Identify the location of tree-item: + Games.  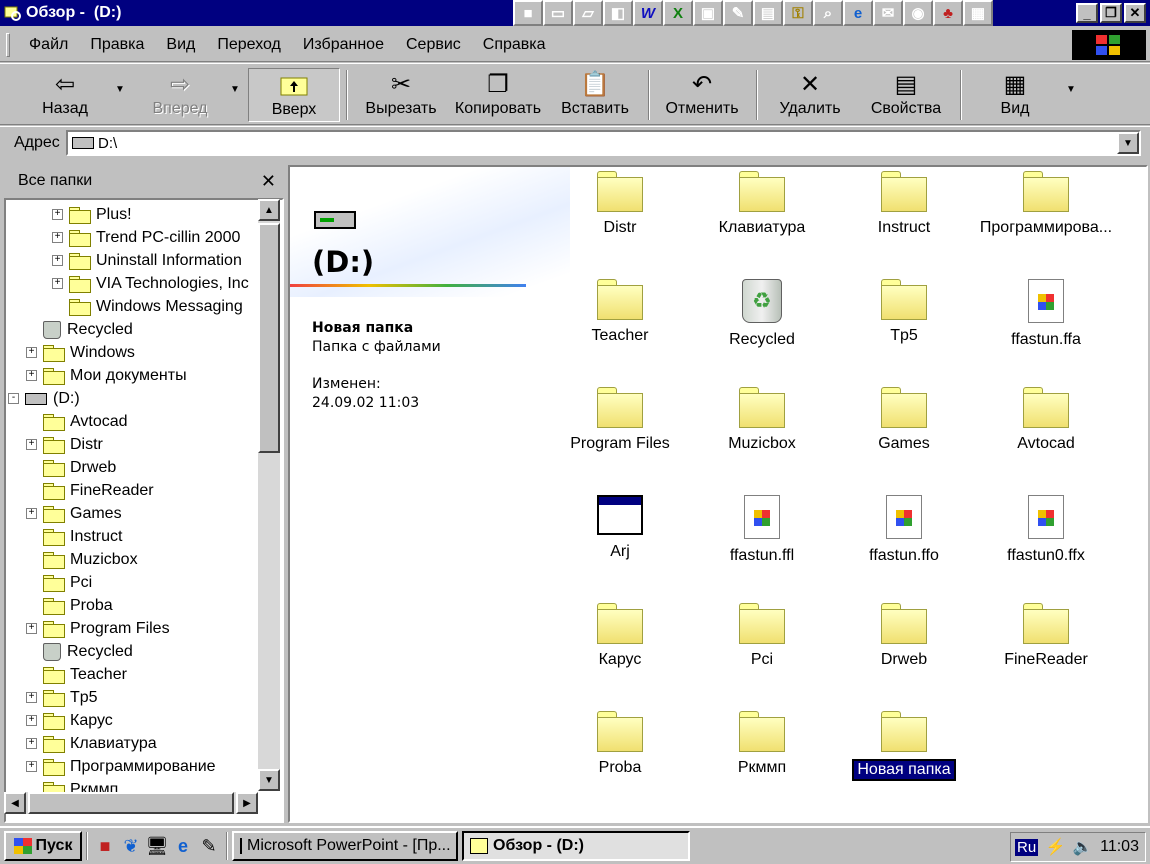
(74, 513).